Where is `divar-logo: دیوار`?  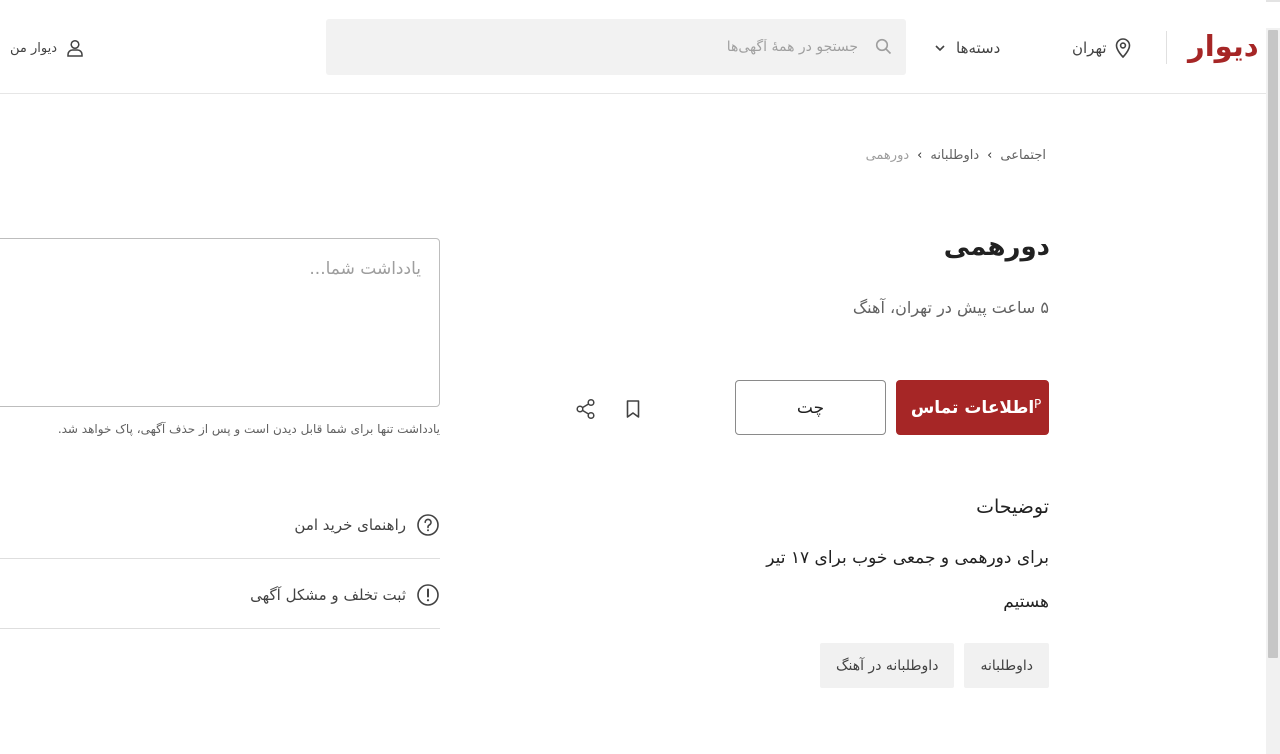 divar-logo: دیوار is located at coordinates (1224, 46).